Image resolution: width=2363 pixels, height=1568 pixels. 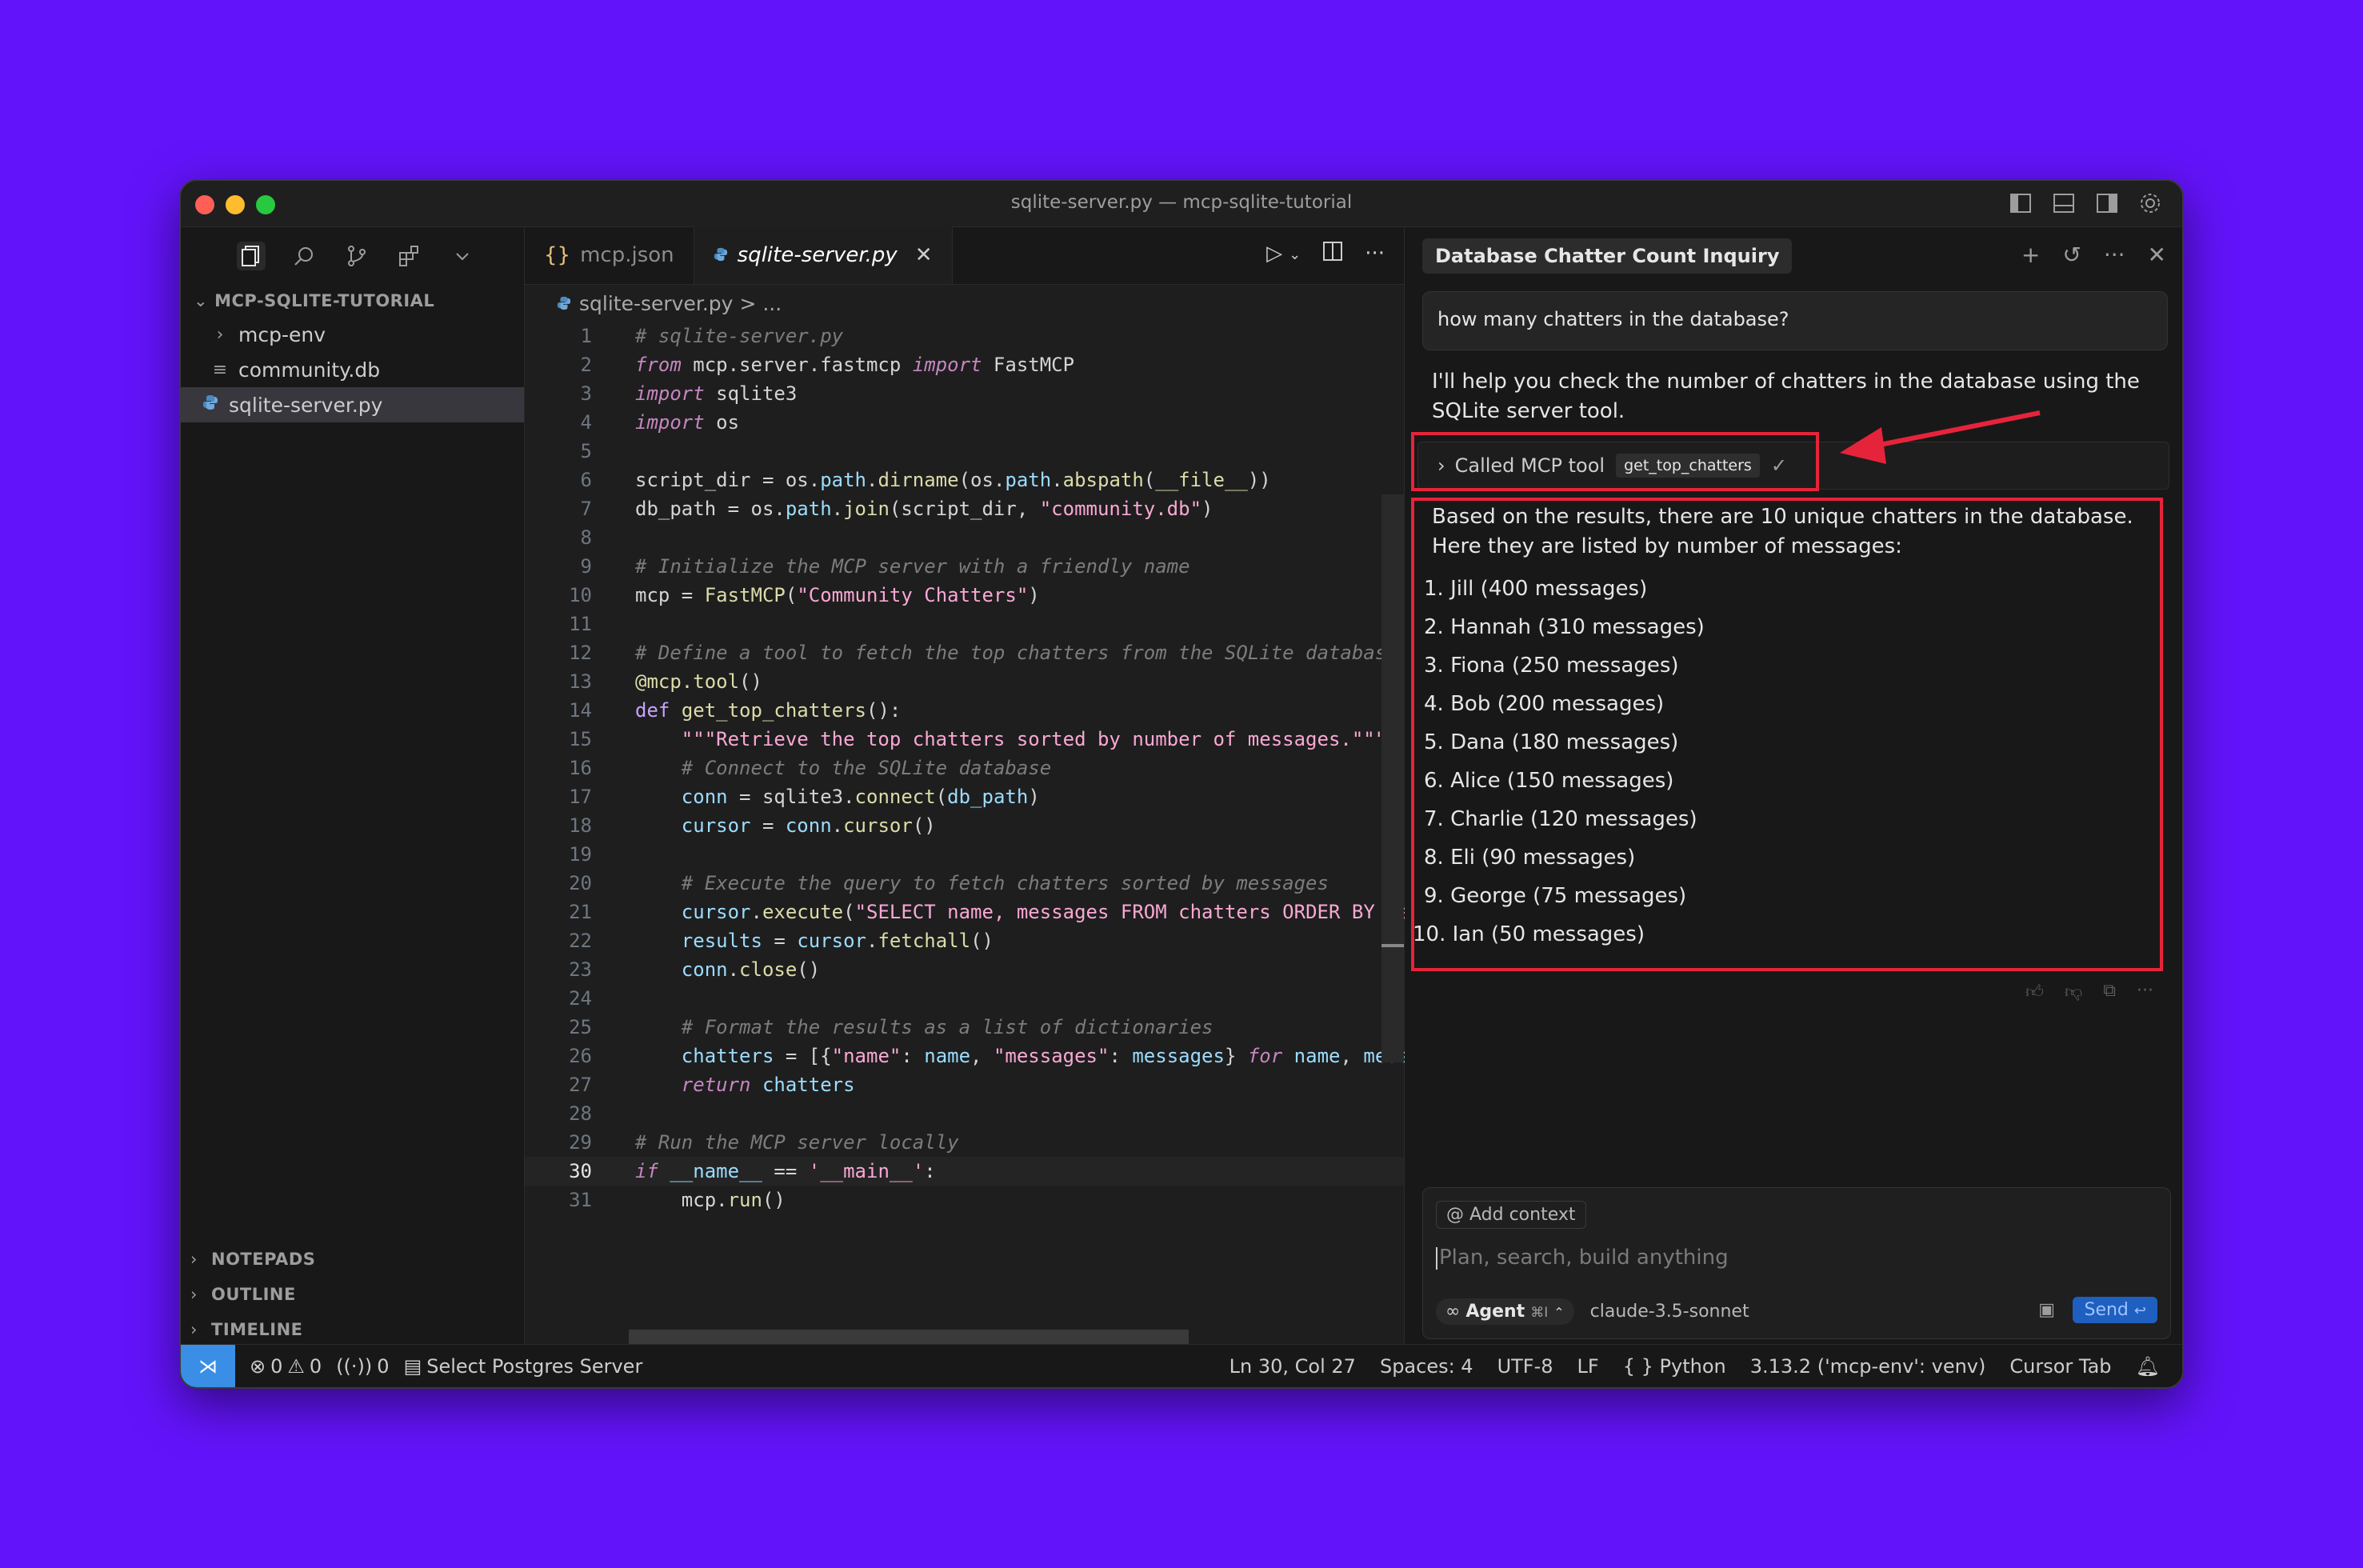 I want to click on image-attach-icon: ▣, so click(x=2046, y=1310).